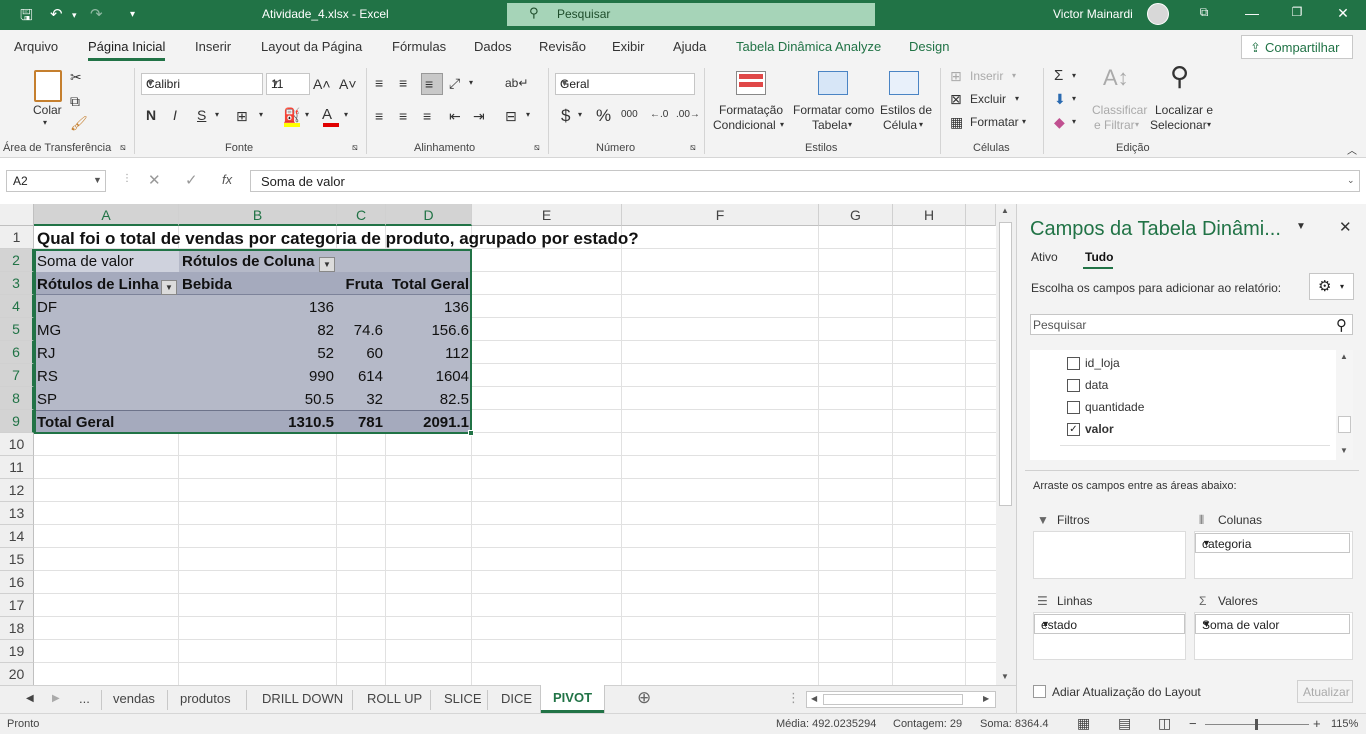 The width and height of the screenshot is (1366, 734). What do you see at coordinates (1193, 723) in the screenshot?
I see `zoom-out-icon: −` at bounding box center [1193, 723].